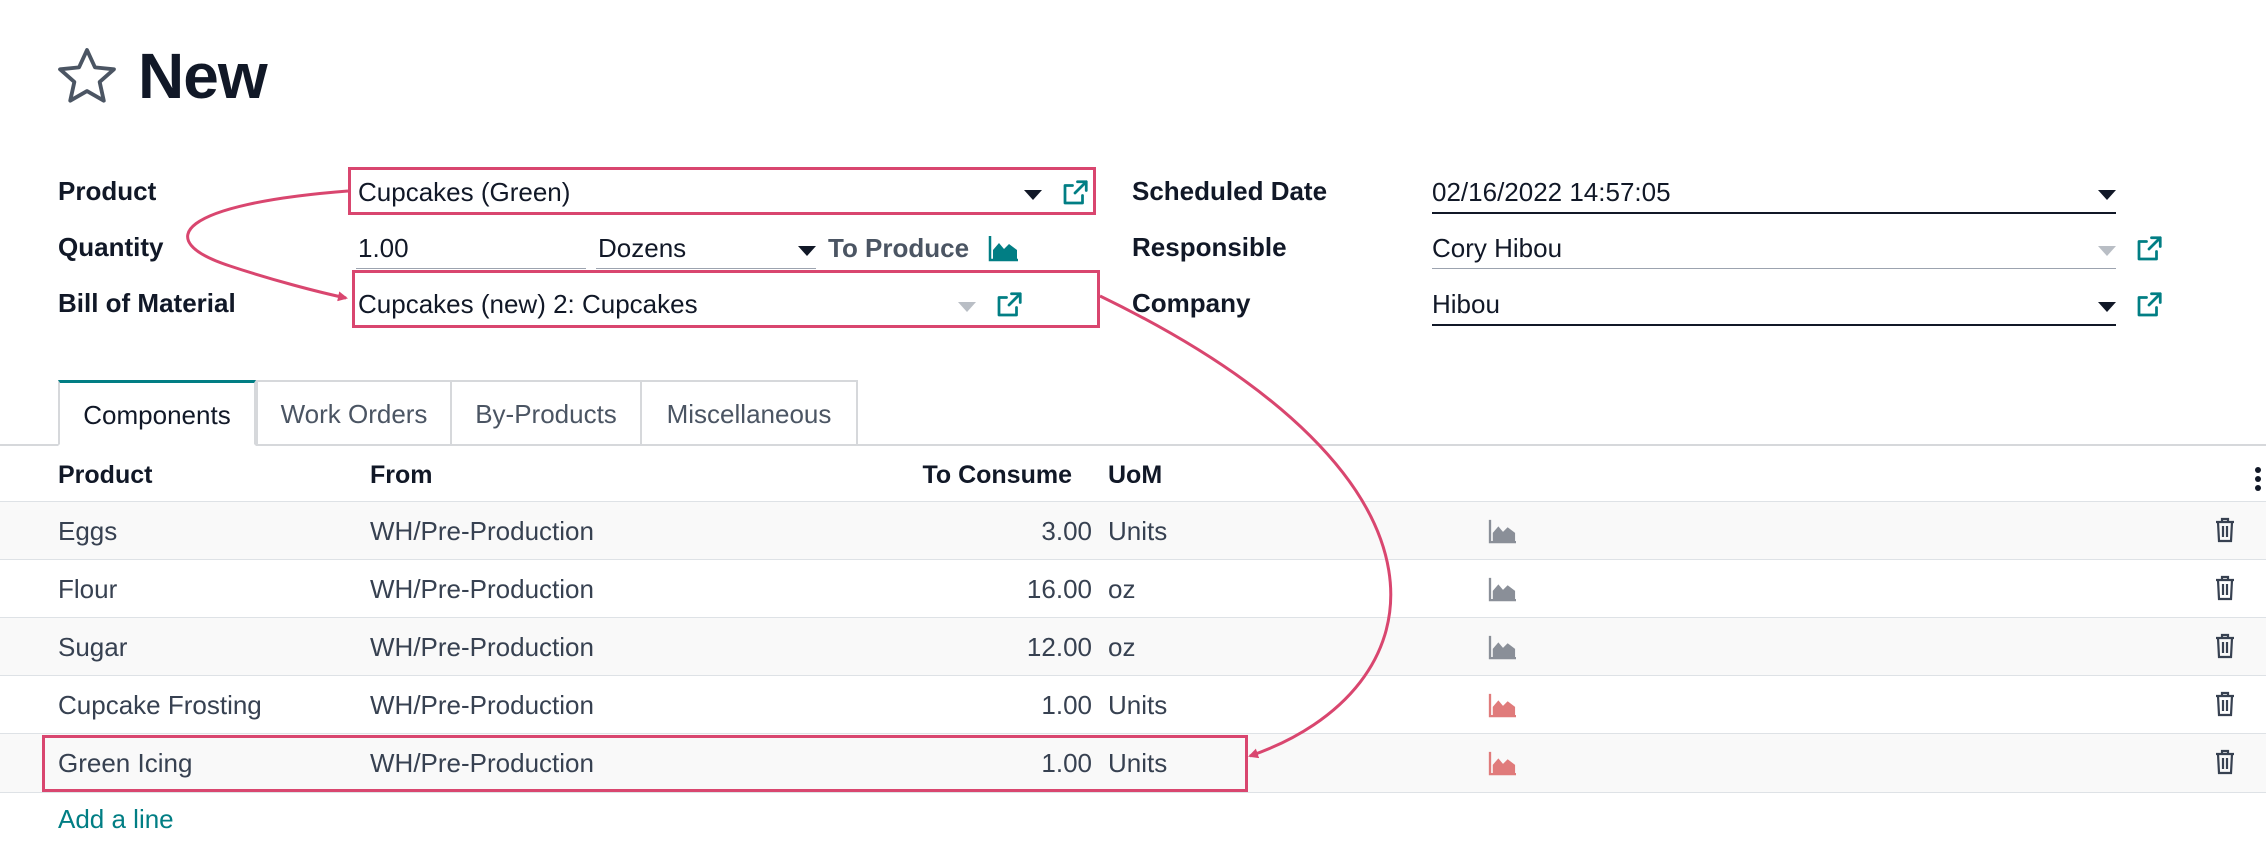 This screenshot has height=860, width=2266. What do you see at coordinates (546, 413) in the screenshot?
I see `tab-by-products: By-Products` at bounding box center [546, 413].